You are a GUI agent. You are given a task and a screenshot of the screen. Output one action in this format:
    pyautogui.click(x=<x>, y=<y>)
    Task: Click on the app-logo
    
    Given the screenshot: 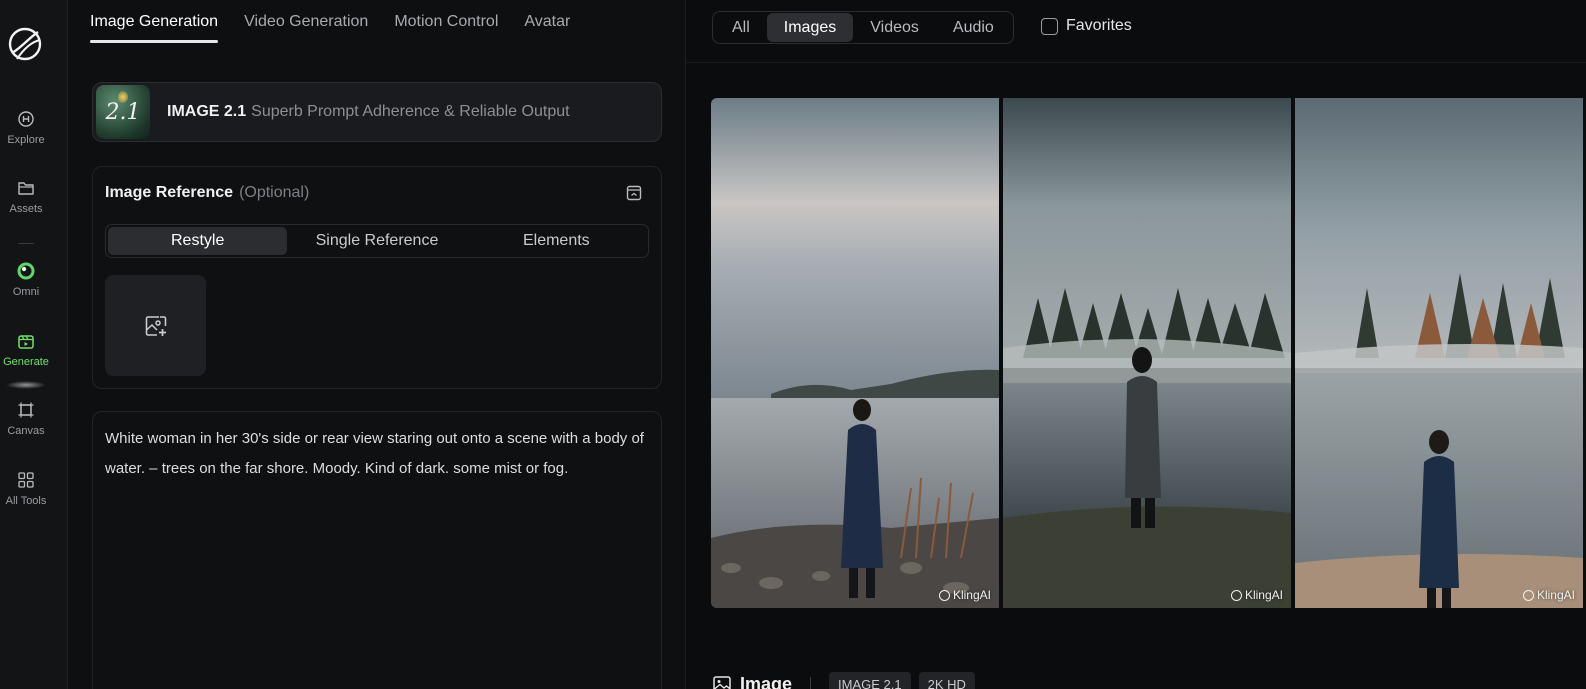 What is the action you would take?
    pyautogui.click(x=25, y=44)
    